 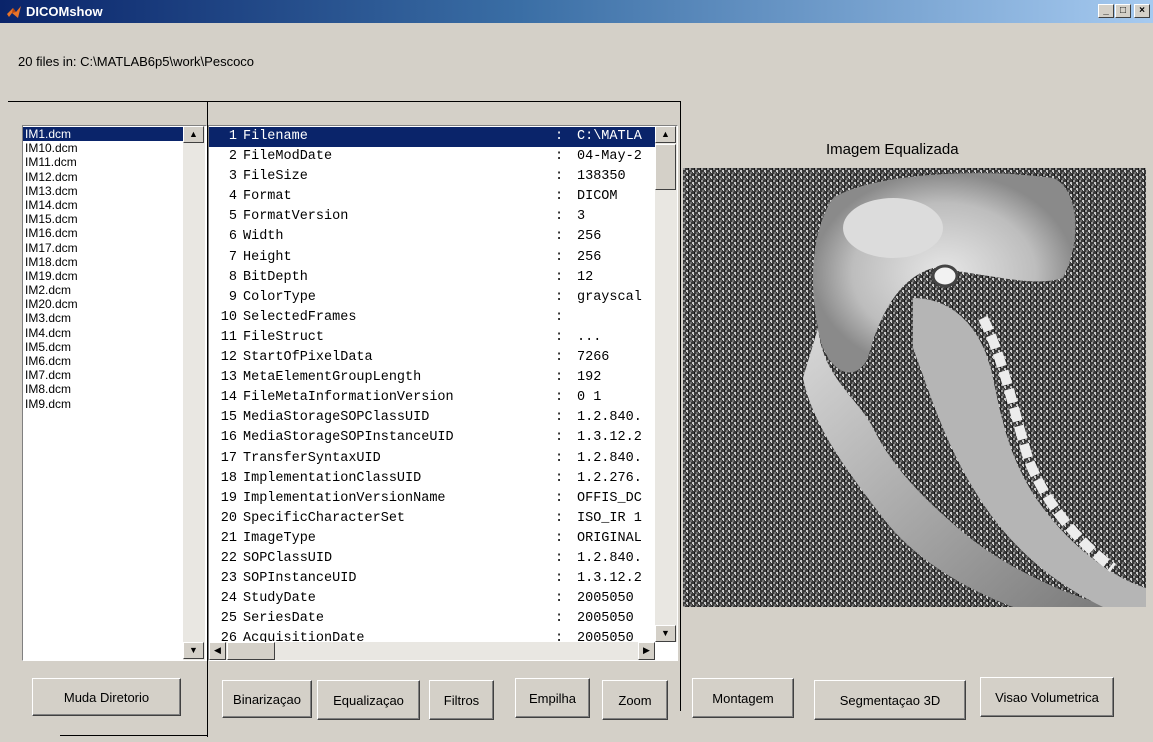 I want to click on info-row: 15 MediaStorageSOPClassUID 1.2.840.:, so click(x=432, y=418).